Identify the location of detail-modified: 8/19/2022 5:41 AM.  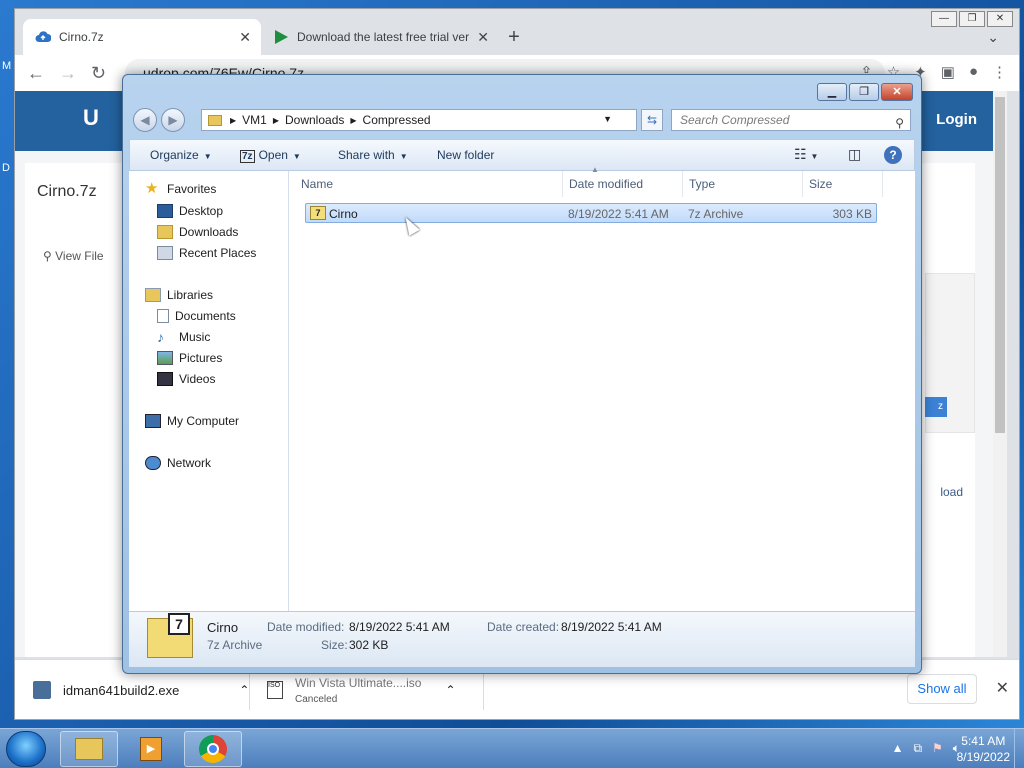
(399, 627).